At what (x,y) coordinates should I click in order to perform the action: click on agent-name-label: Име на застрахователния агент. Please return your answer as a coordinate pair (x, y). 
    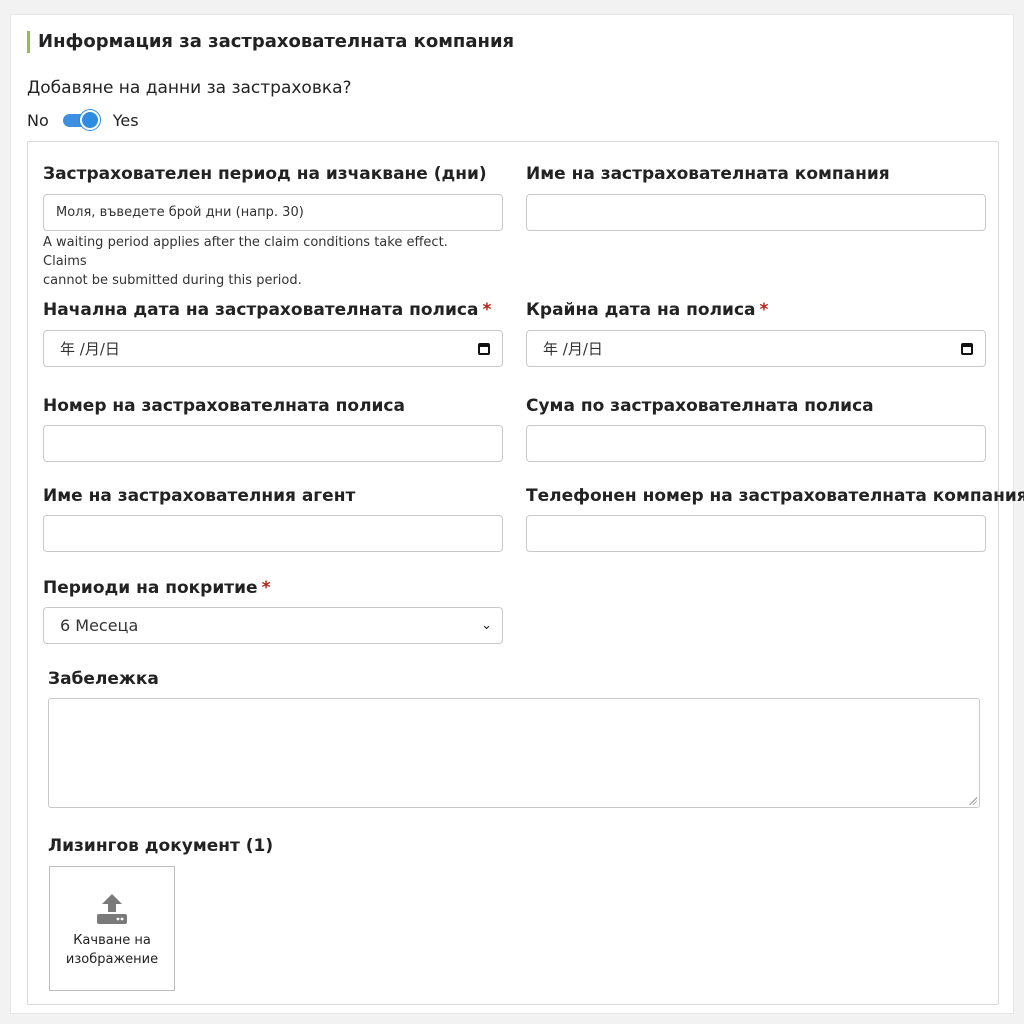
    Looking at the image, I should click on (199, 496).